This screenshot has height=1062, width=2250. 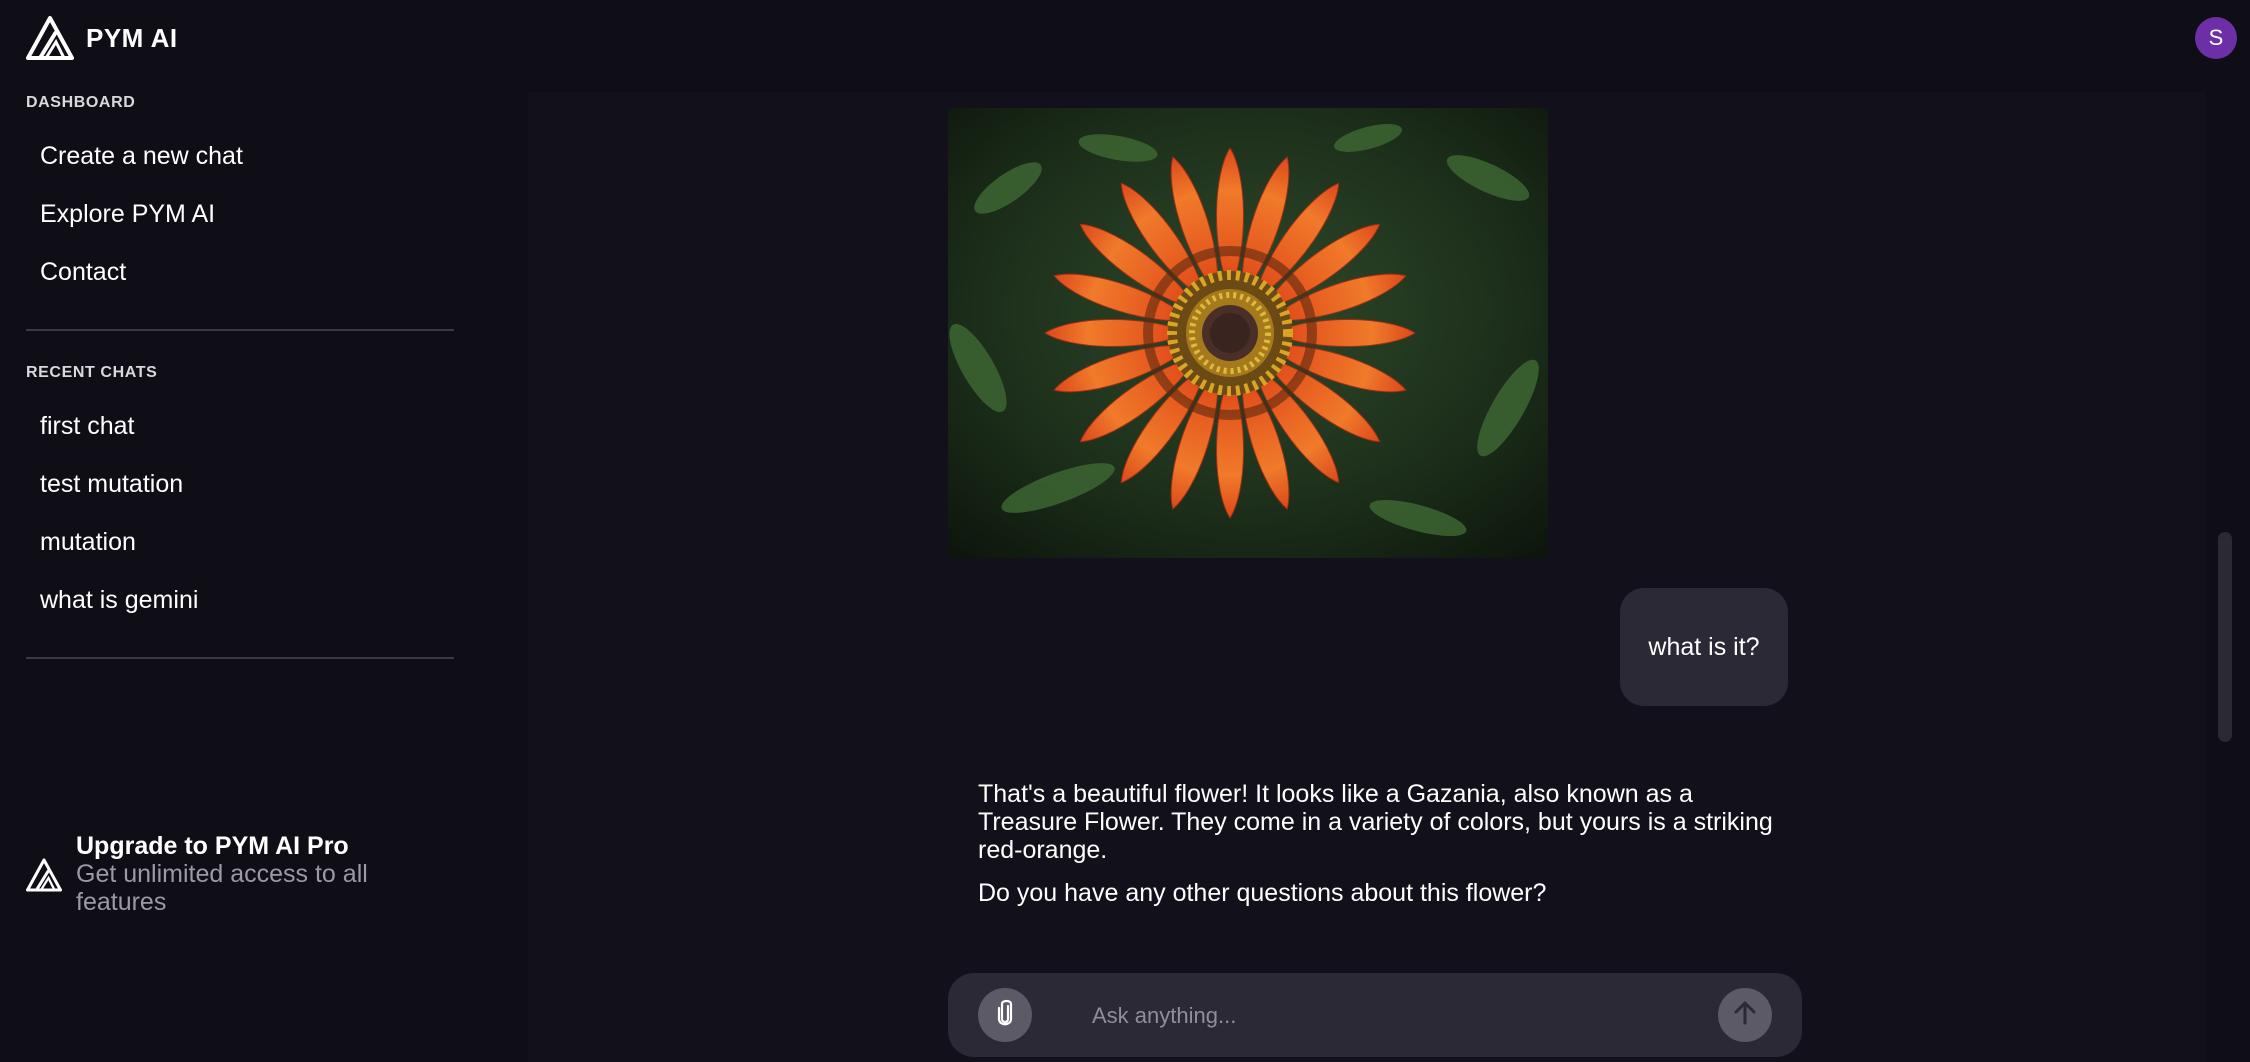 What do you see at coordinates (1704, 647) in the screenshot?
I see `user-message-bubble: what is it?` at bounding box center [1704, 647].